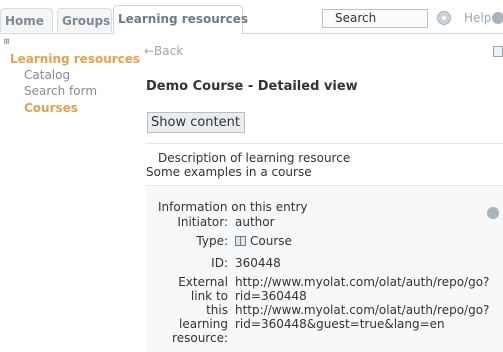 Image resolution: width=503 pixels, height=352 pixels. I want to click on external-link-url: http://www.myolat.com/olat/auth/repo/go?, so click(362, 282).